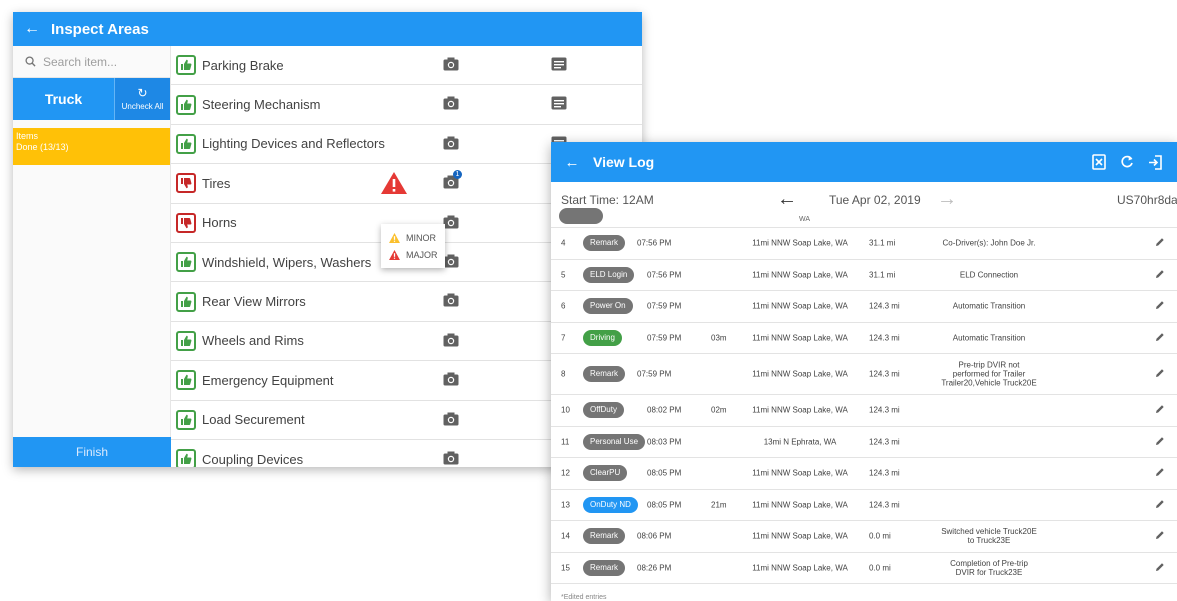  I want to click on severity-minor-option: MINOR, so click(413, 237).